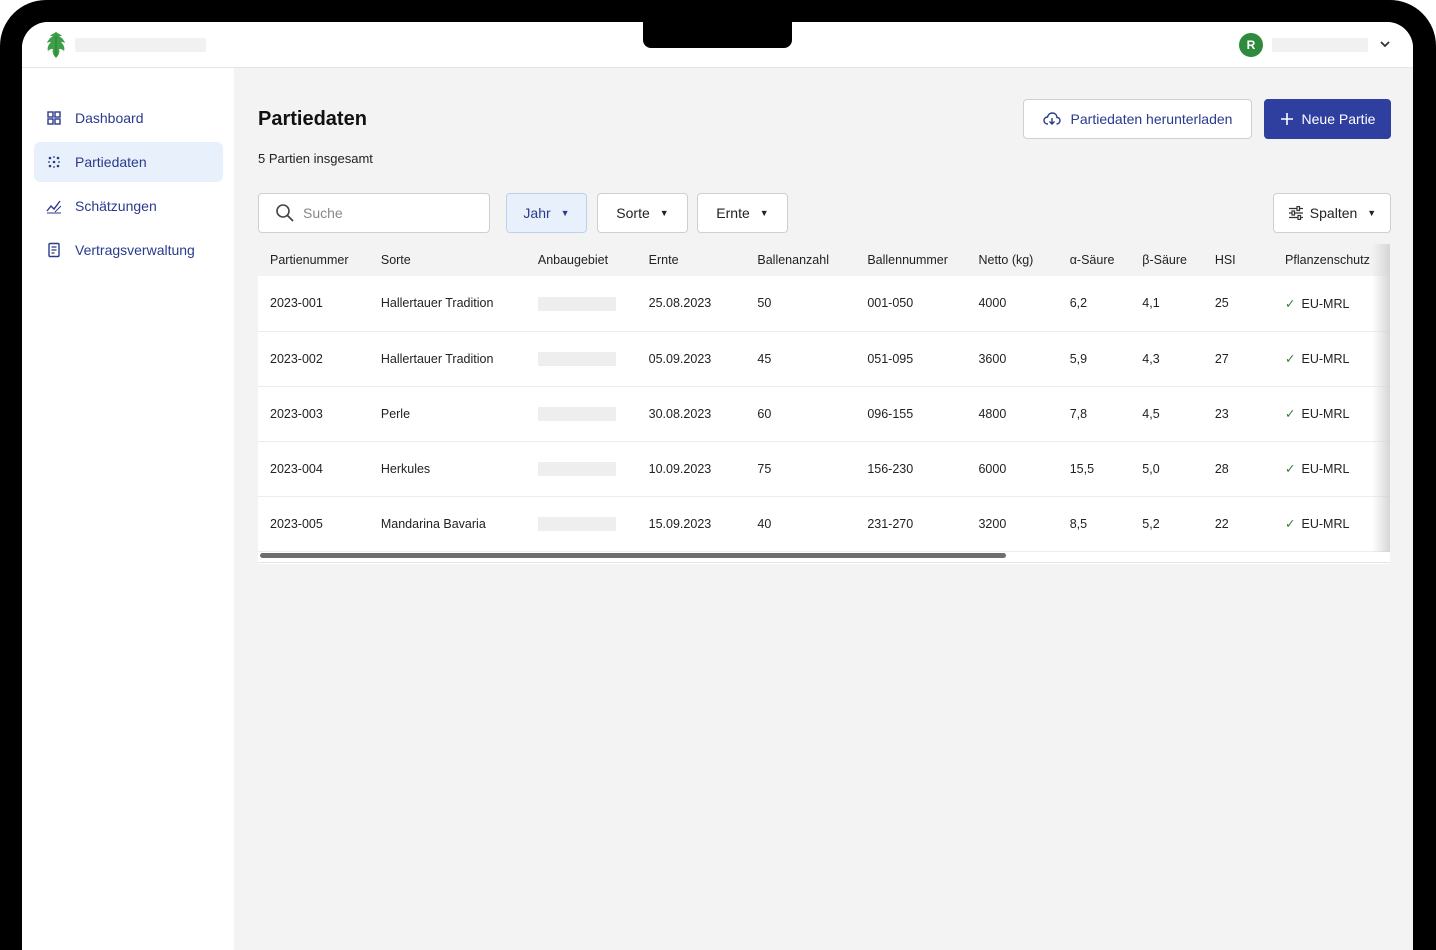 The height and width of the screenshot is (950, 1436). What do you see at coordinates (1238, 260) in the screenshot?
I see `column-header: HSI` at bounding box center [1238, 260].